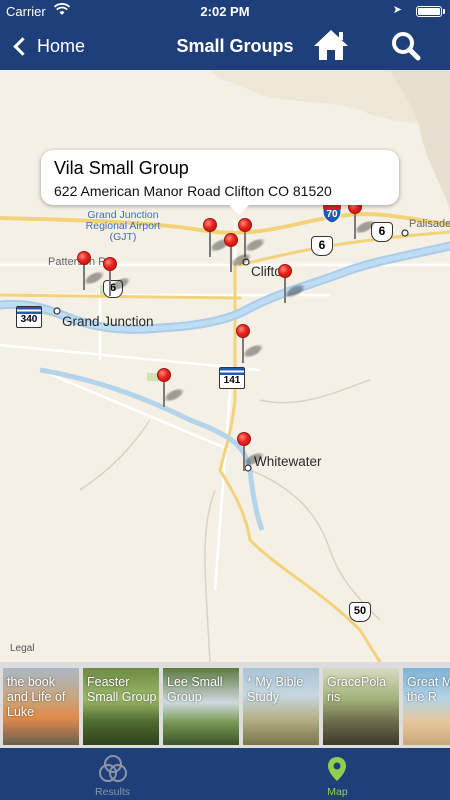  What do you see at coordinates (430, 11) in the screenshot?
I see `battery-icon` at bounding box center [430, 11].